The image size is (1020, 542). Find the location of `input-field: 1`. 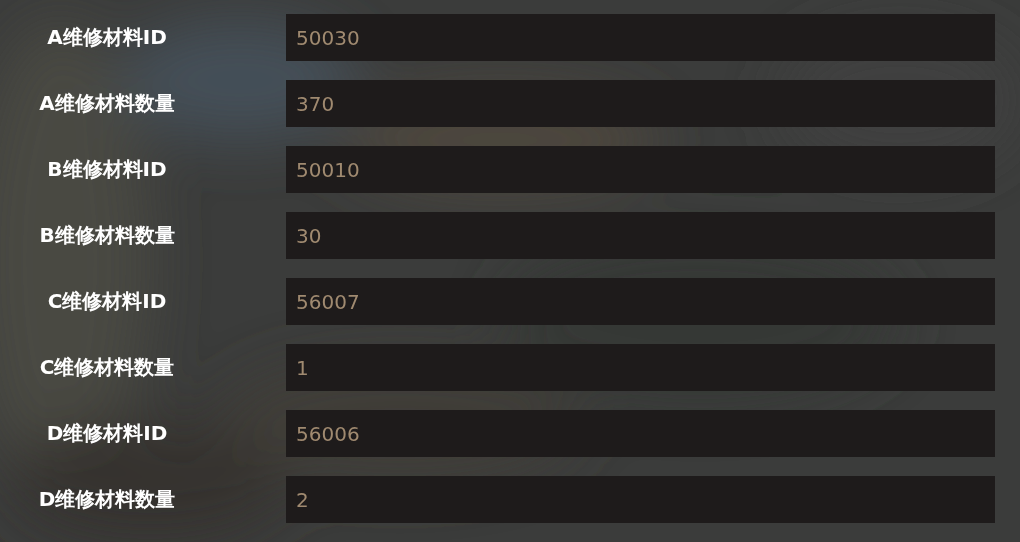

input-field: 1 is located at coordinates (640, 367).